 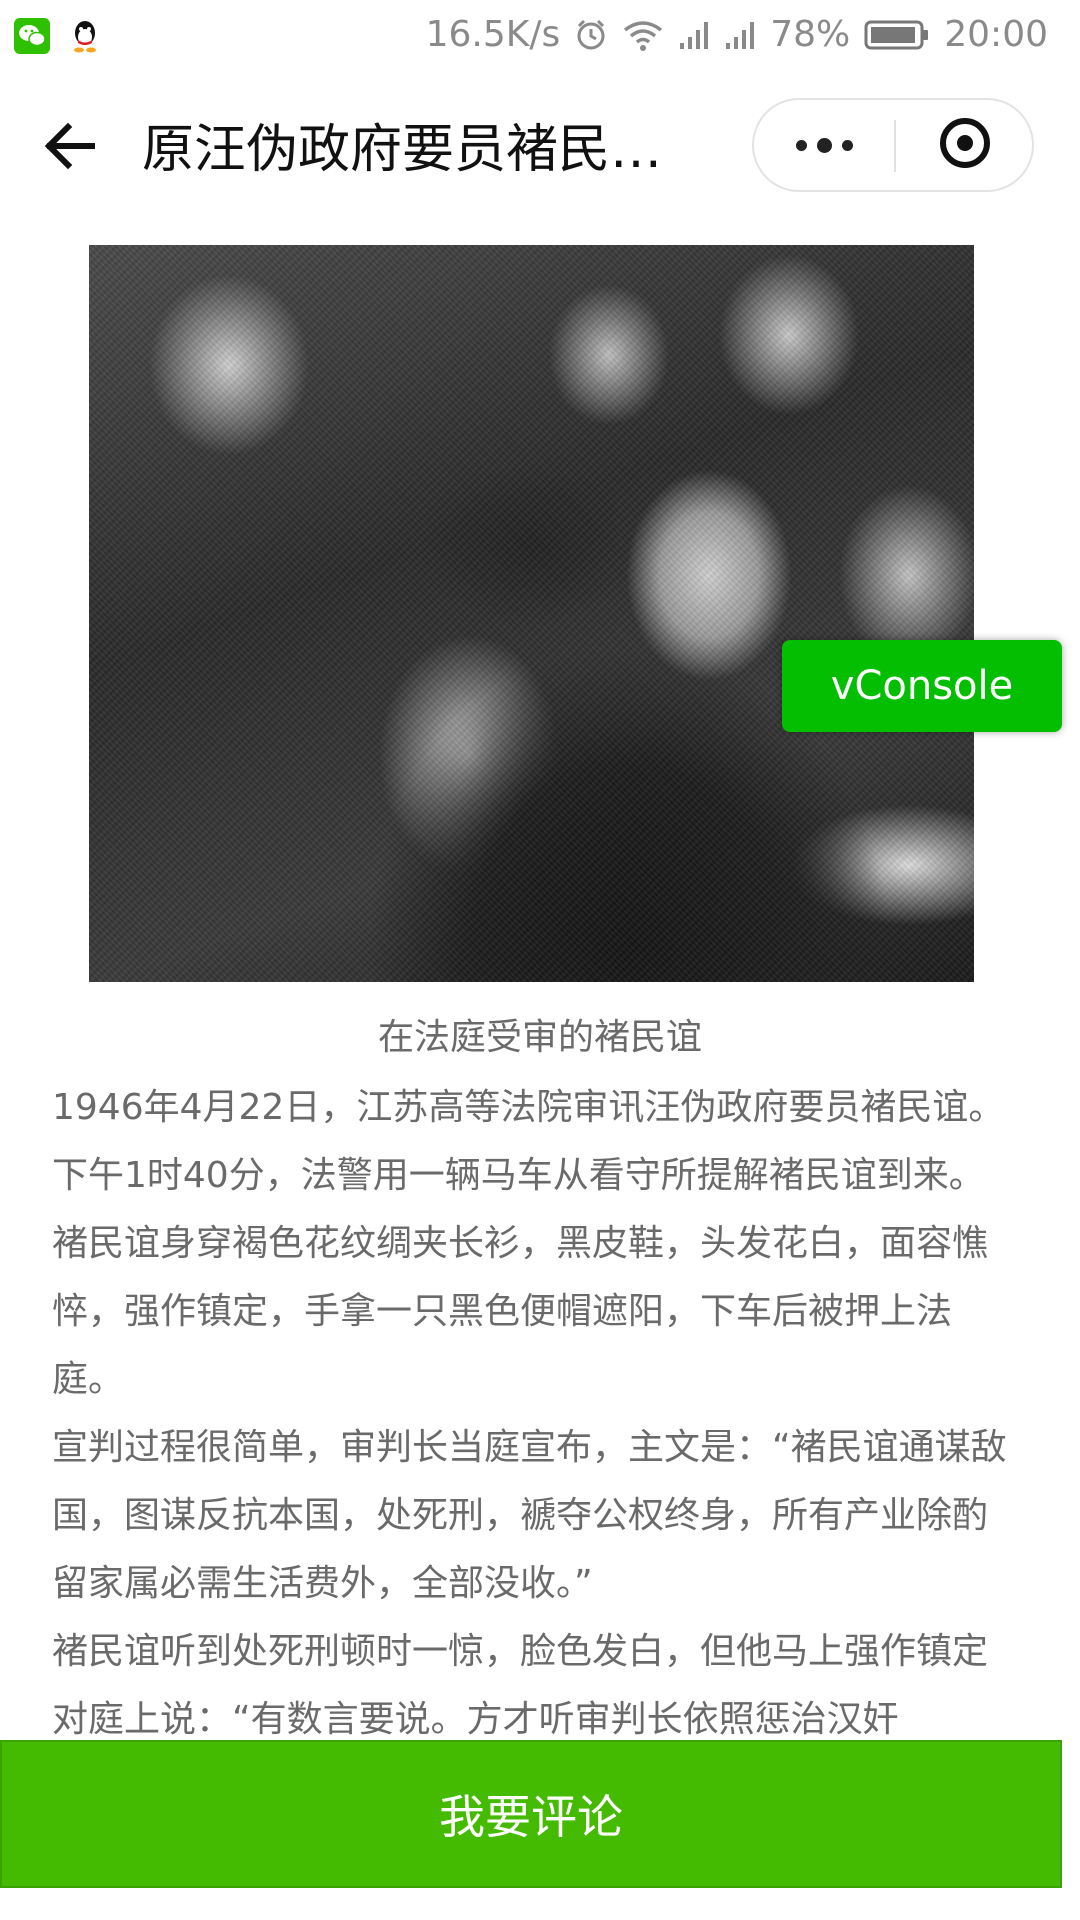 What do you see at coordinates (493, 34) in the screenshot?
I see `network-speed: 16.5K/s` at bounding box center [493, 34].